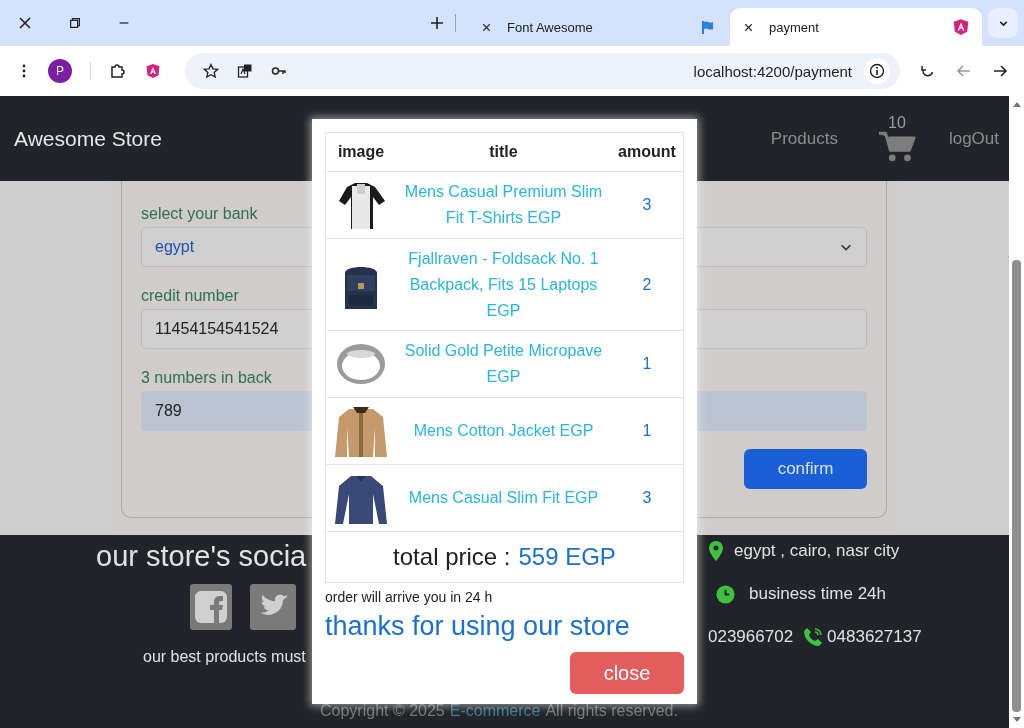 The height and width of the screenshot is (728, 1024). What do you see at coordinates (647, 284) in the screenshot?
I see `product-amount: 2` at bounding box center [647, 284].